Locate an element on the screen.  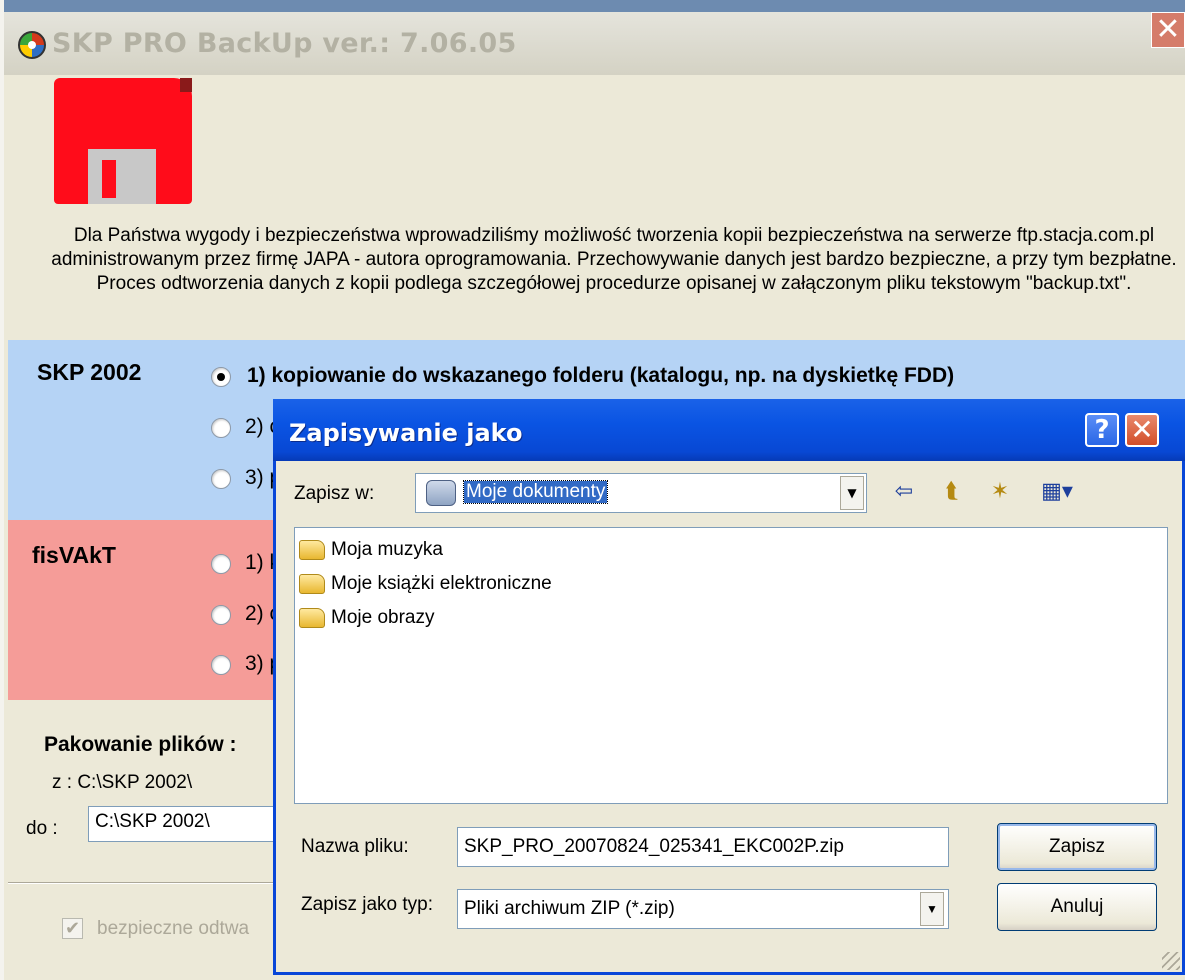
skp-section-label: SKP 2002 is located at coordinates (89, 372).